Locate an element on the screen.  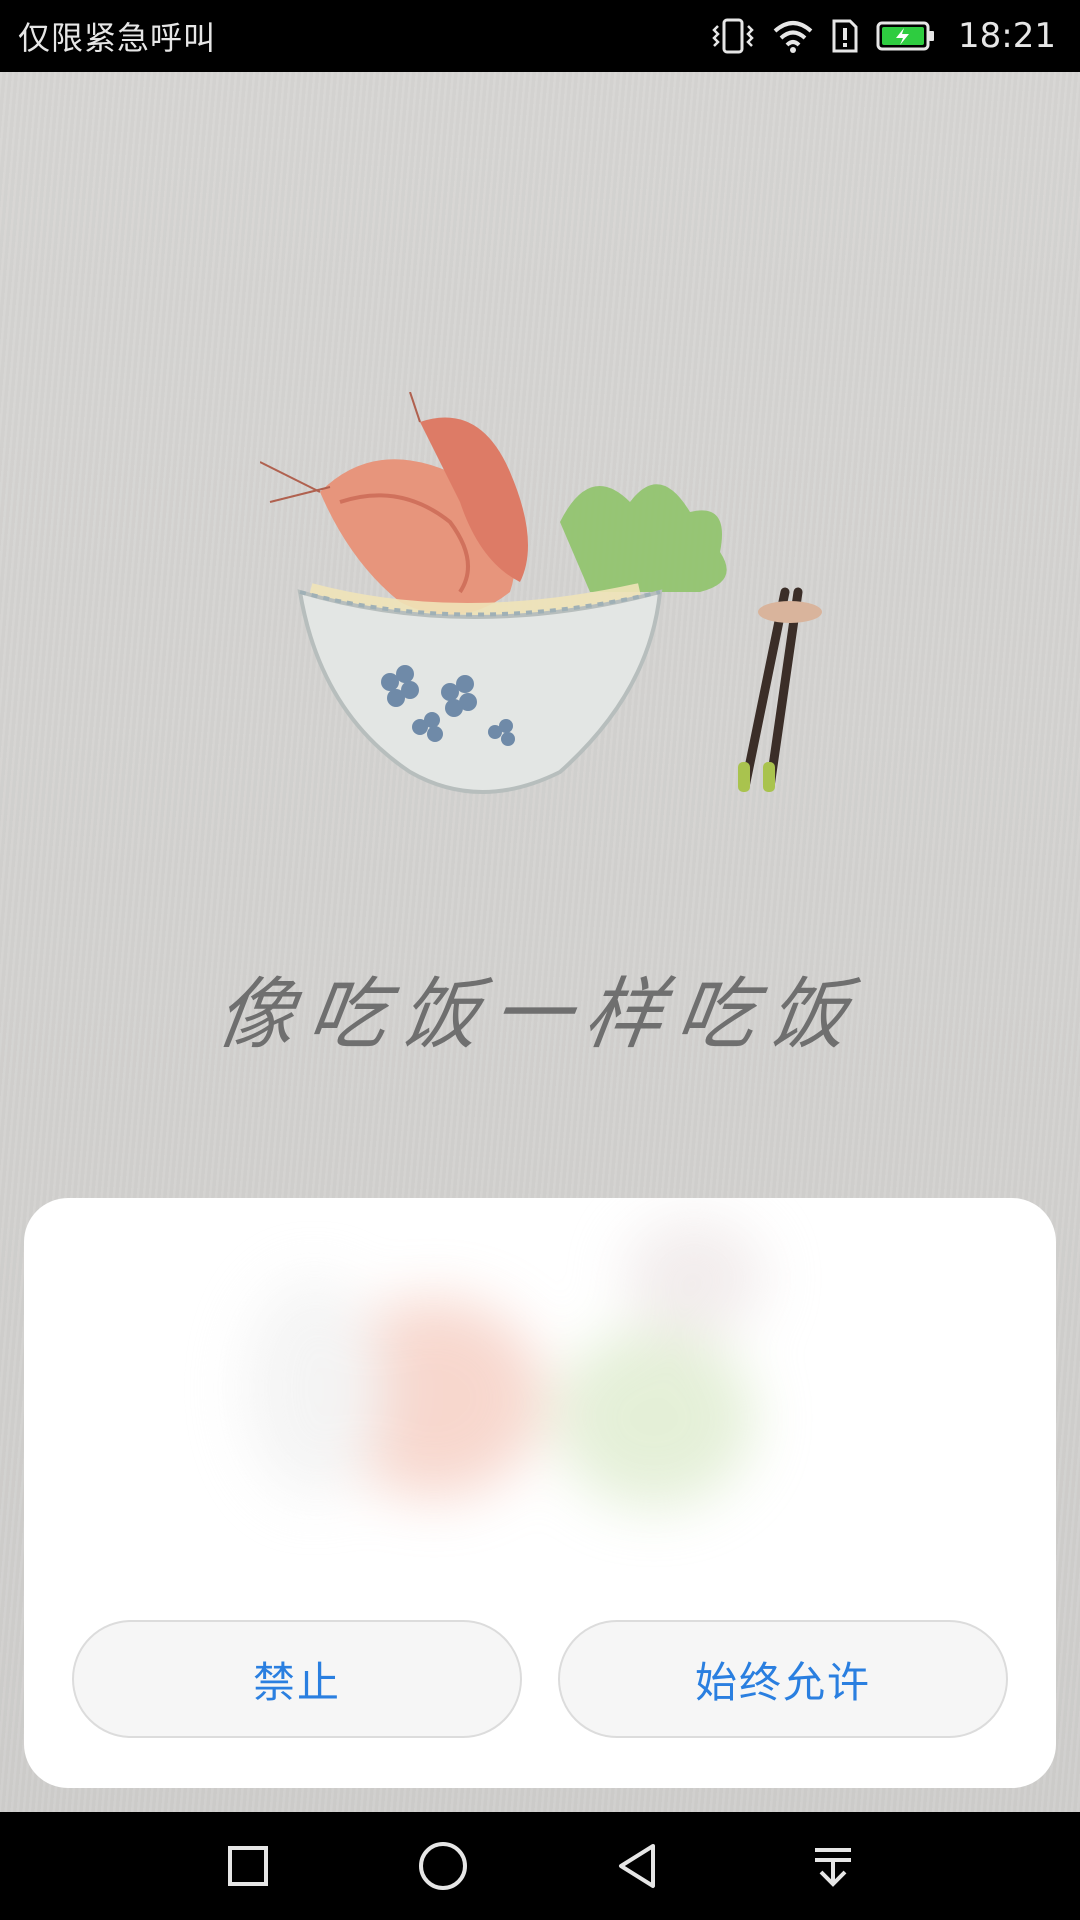
shrimp-noodle-bowl-illustration is located at coordinates (541, 593).